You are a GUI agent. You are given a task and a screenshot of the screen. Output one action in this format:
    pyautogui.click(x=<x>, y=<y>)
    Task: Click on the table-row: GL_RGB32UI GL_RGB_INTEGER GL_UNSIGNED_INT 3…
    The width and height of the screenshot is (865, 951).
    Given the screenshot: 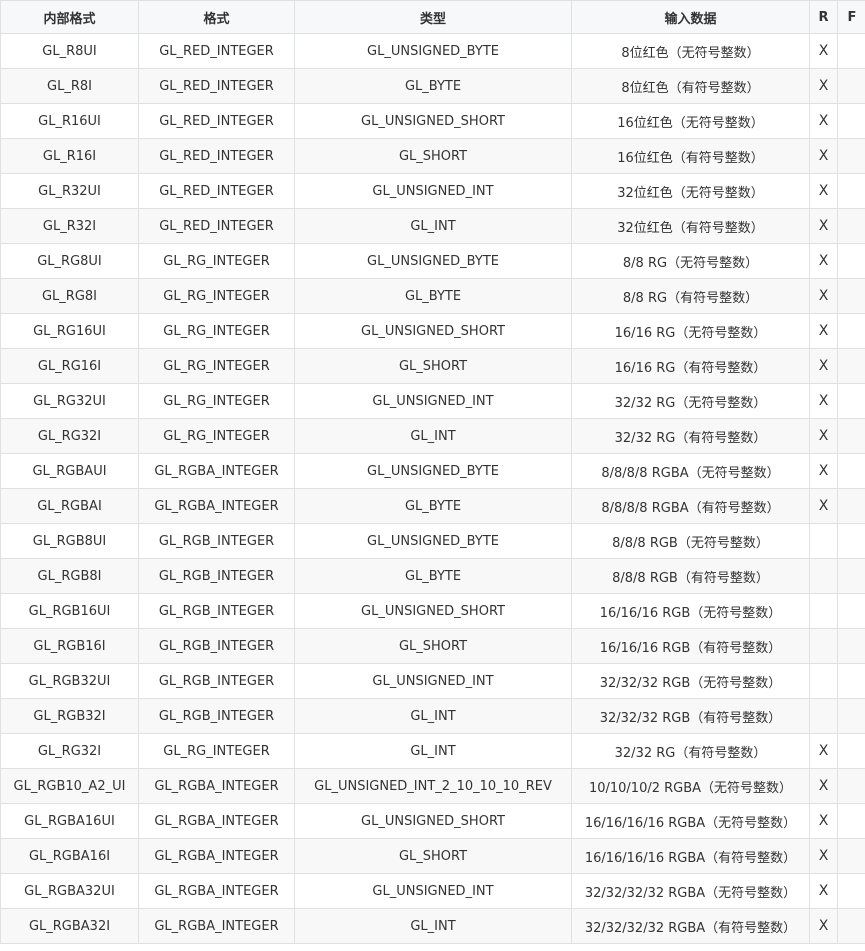 What is the action you would take?
    pyautogui.click(x=432, y=681)
    